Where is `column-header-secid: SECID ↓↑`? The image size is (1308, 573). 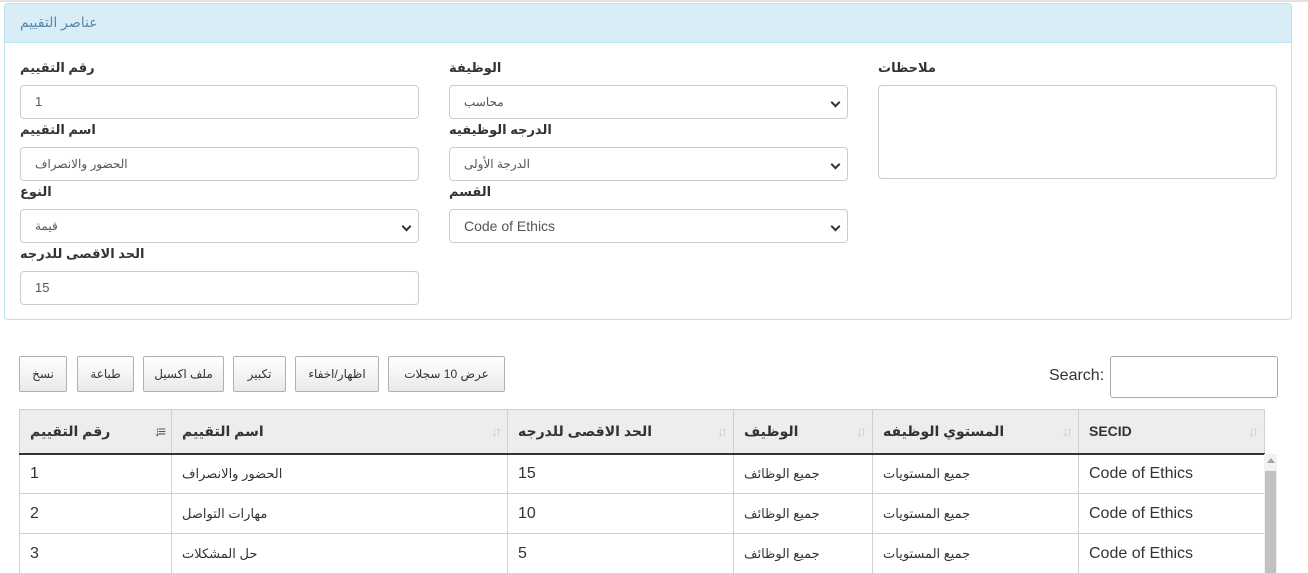 column-header-secid: SECID ↓↑ is located at coordinates (1171, 432).